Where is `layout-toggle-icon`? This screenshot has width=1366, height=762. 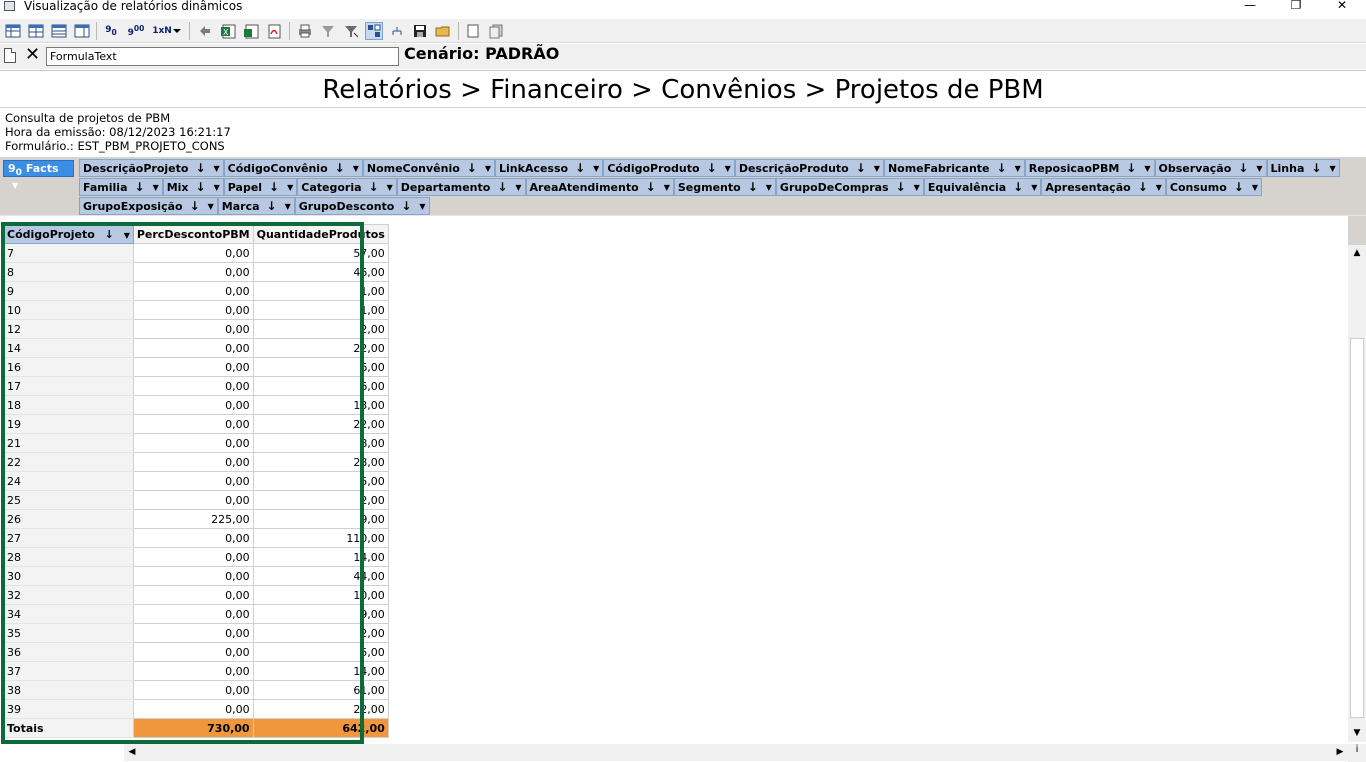
layout-toggle-icon is located at coordinates (374, 31).